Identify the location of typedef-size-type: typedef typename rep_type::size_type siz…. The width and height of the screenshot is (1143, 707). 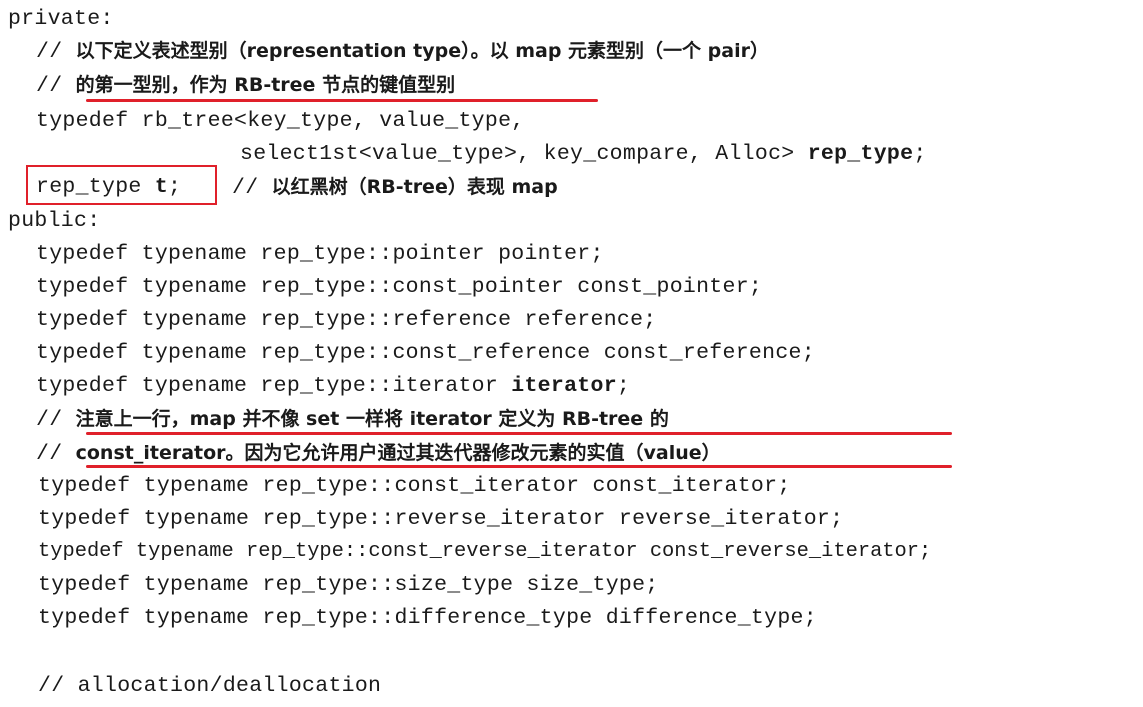
(348, 585).